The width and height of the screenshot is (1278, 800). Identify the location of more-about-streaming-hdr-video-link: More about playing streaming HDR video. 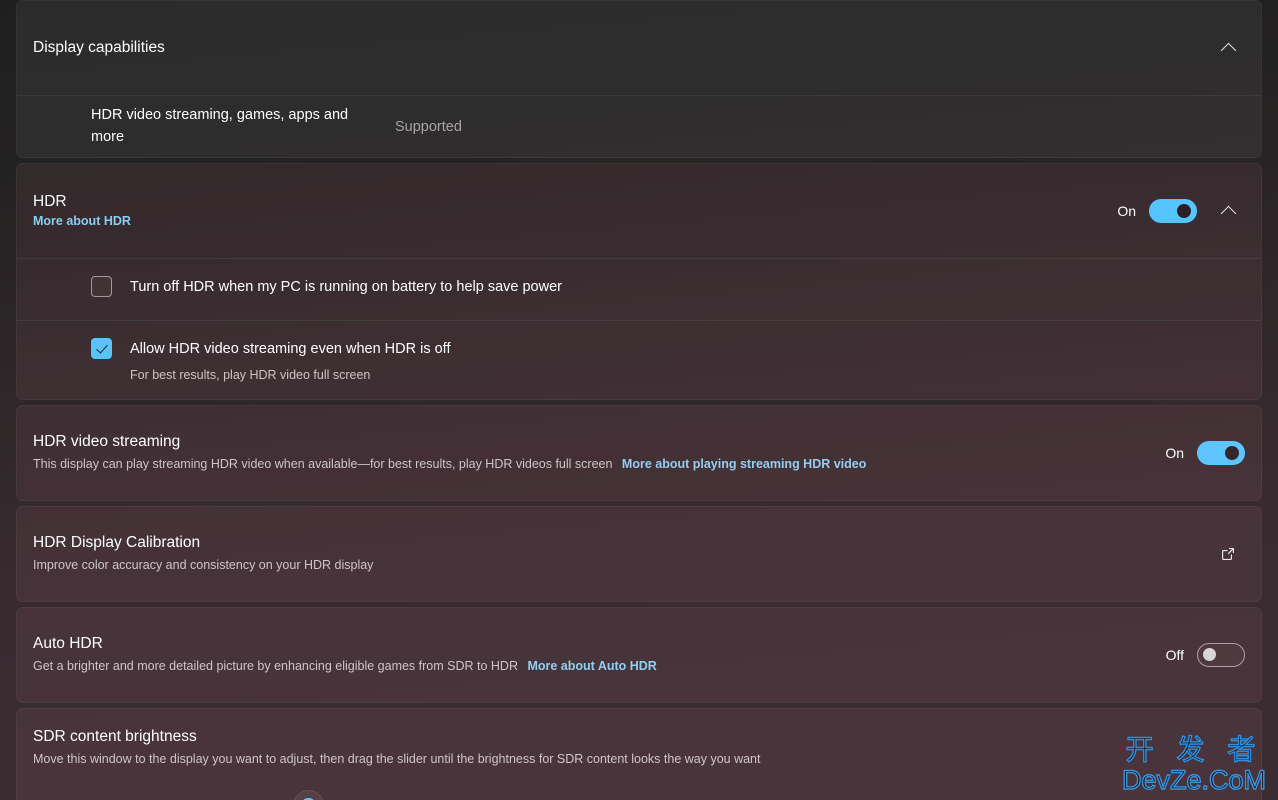
(744, 464).